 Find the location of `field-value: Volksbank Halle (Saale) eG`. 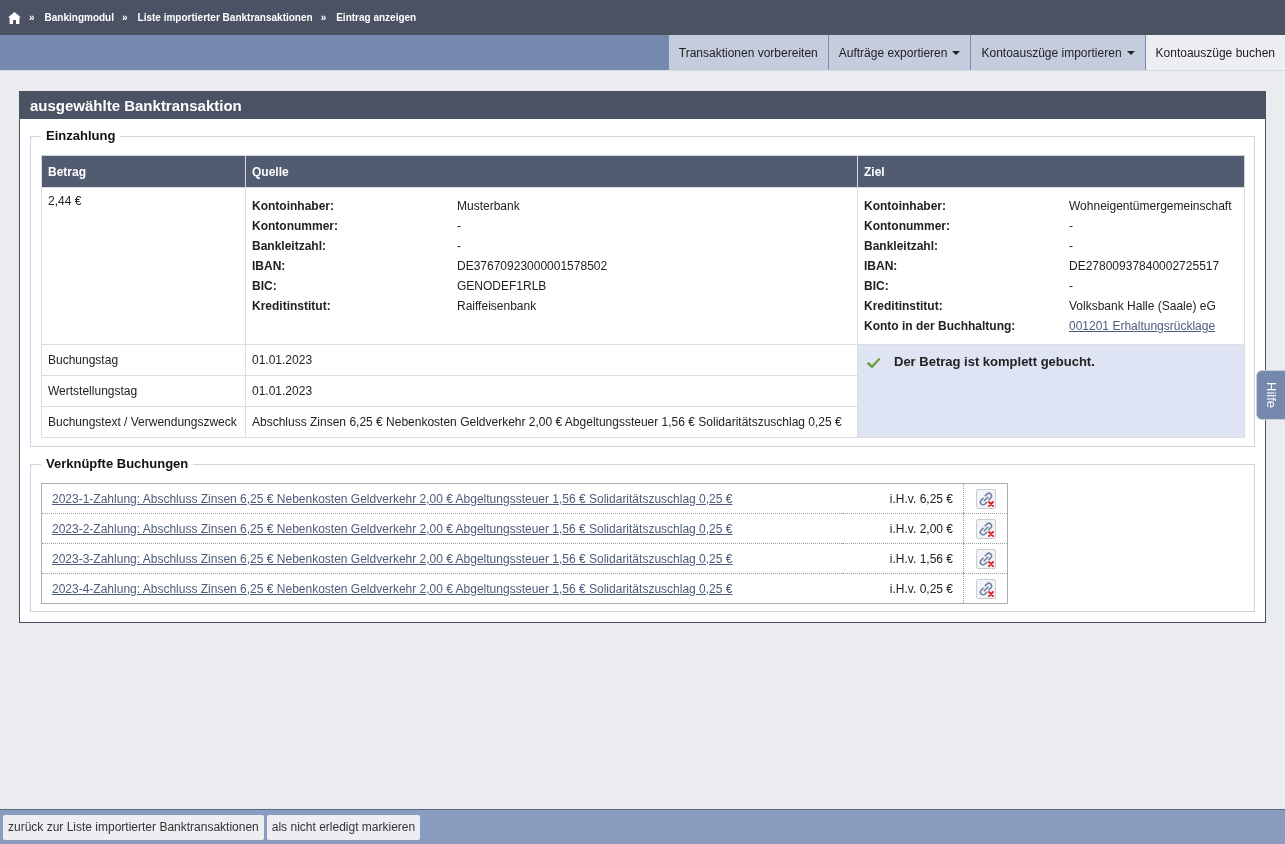

field-value: Volksbank Halle (Saale) eG is located at coordinates (1142, 306).